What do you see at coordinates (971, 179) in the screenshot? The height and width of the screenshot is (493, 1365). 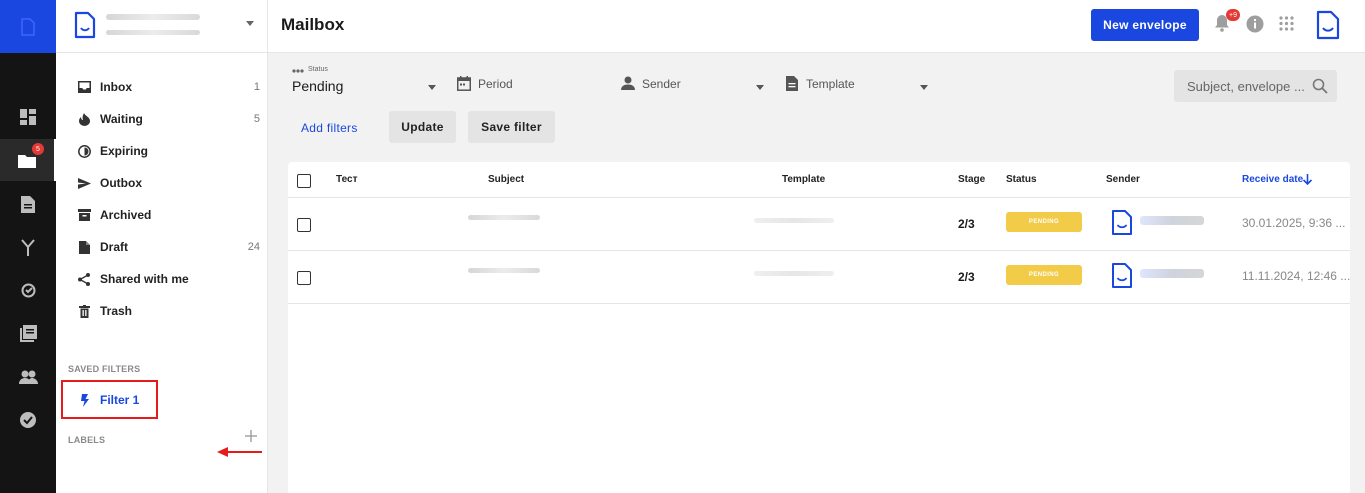 I see `column-header-stage: Stage` at bounding box center [971, 179].